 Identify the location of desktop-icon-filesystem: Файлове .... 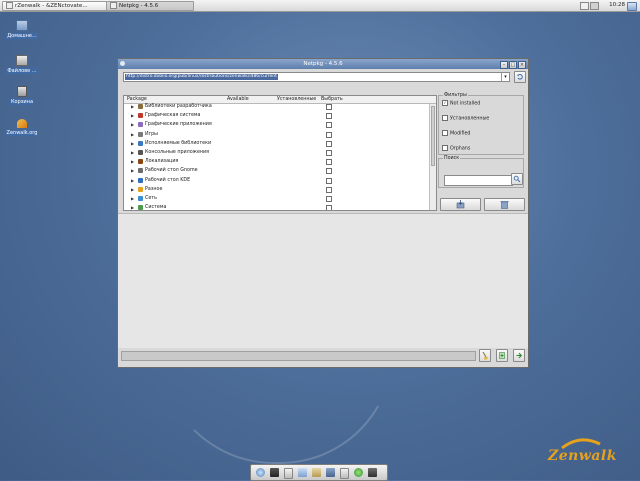
(22, 64).